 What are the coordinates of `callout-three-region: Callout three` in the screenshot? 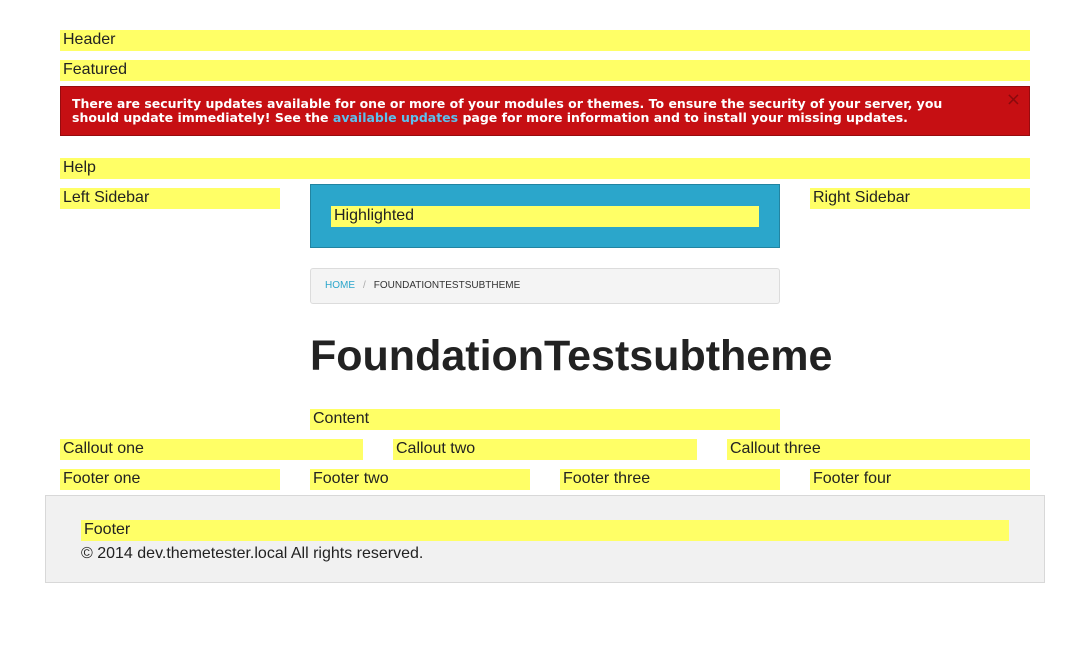 It's located at (878, 449).